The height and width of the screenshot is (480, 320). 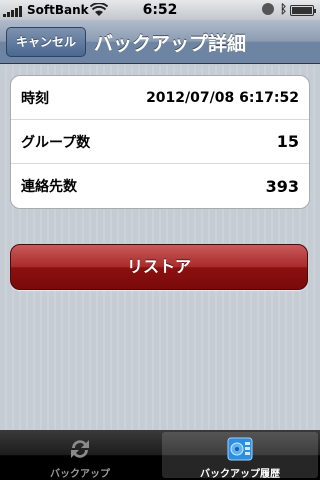 What do you see at coordinates (282, 186) in the screenshot?
I see `detail-value: 393` at bounding box center [282, 186].